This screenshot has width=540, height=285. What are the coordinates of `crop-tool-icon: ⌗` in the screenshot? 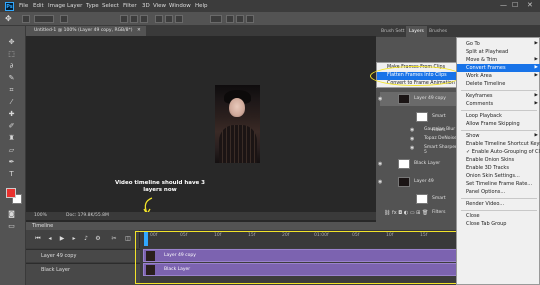 It's located at (11, 90).